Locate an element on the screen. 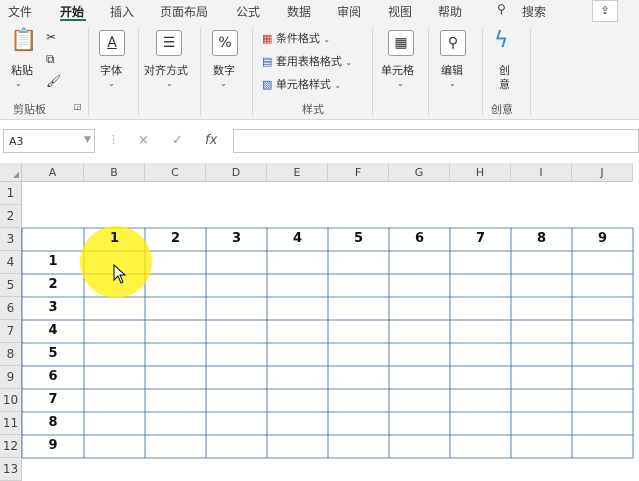  format-painter-icon: 🖌 is located at coordinates (53, 81).